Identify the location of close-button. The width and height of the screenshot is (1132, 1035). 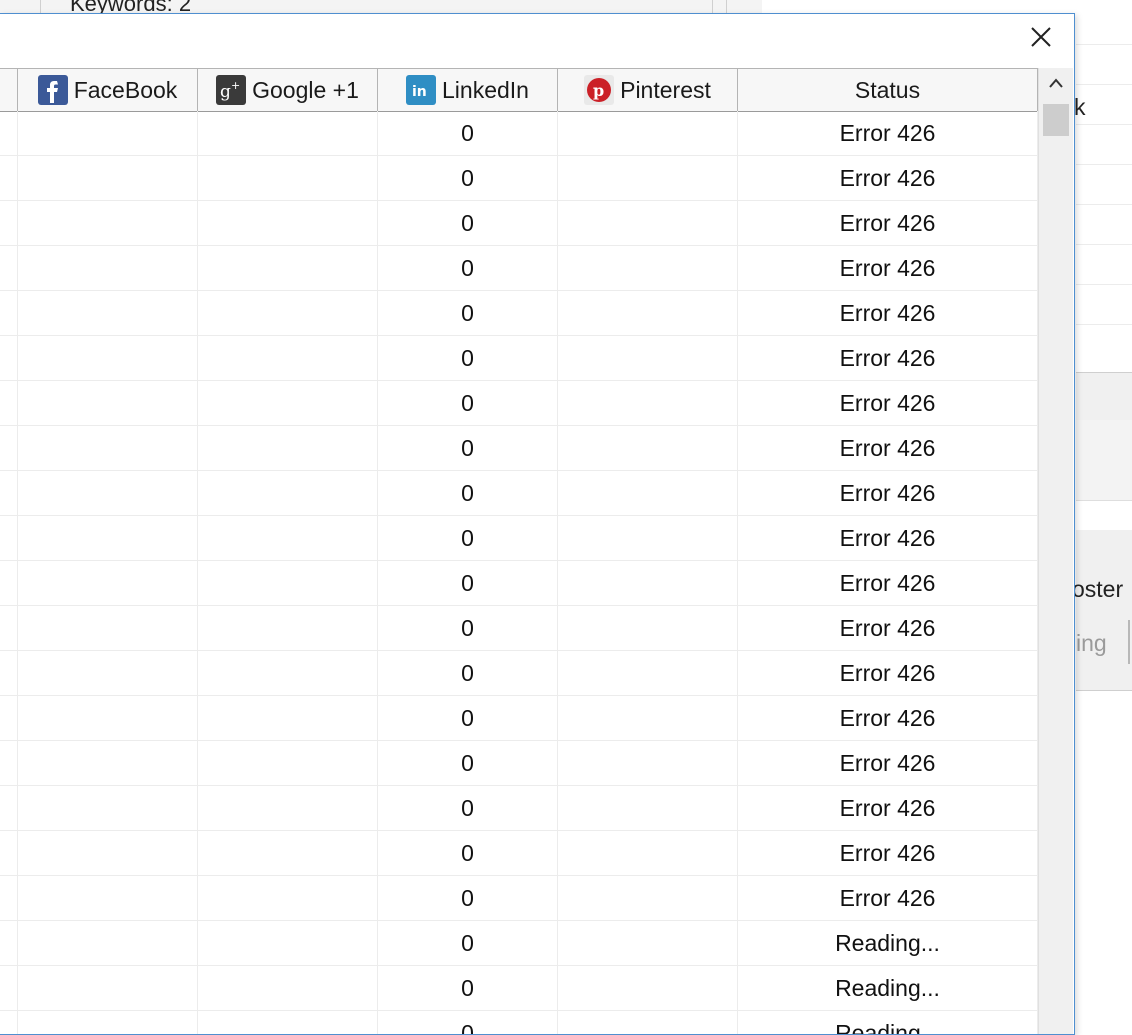
(1041, 39).